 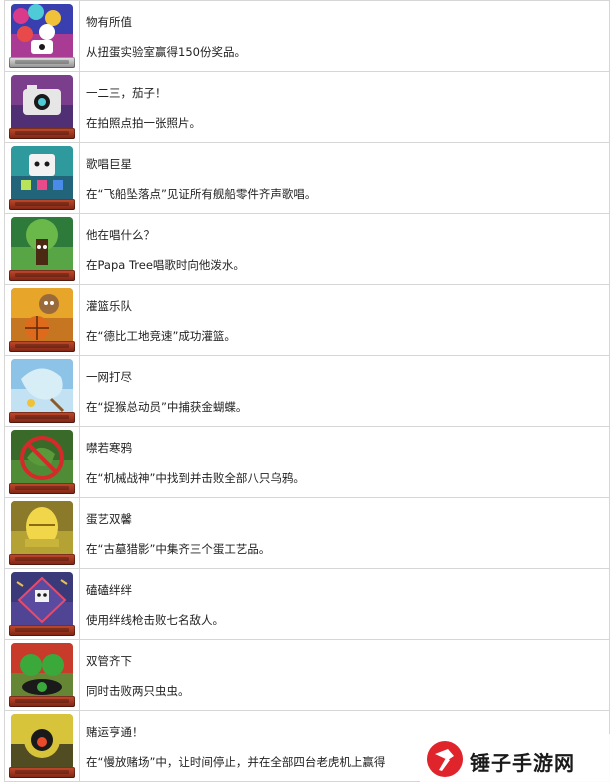 I want to click on achievement-text-cell: 一二三，茄子！ 在拍照点拍一张照片。, so click(x=344, y=107).